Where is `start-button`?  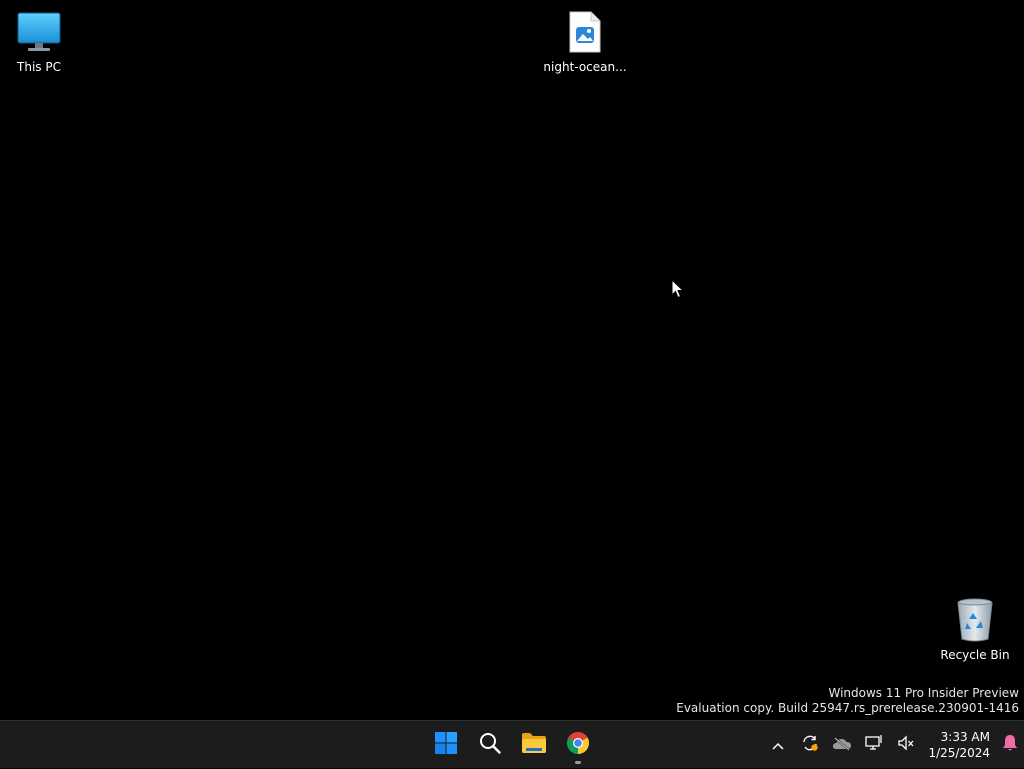 start-button is located at coordinates (446, 745).